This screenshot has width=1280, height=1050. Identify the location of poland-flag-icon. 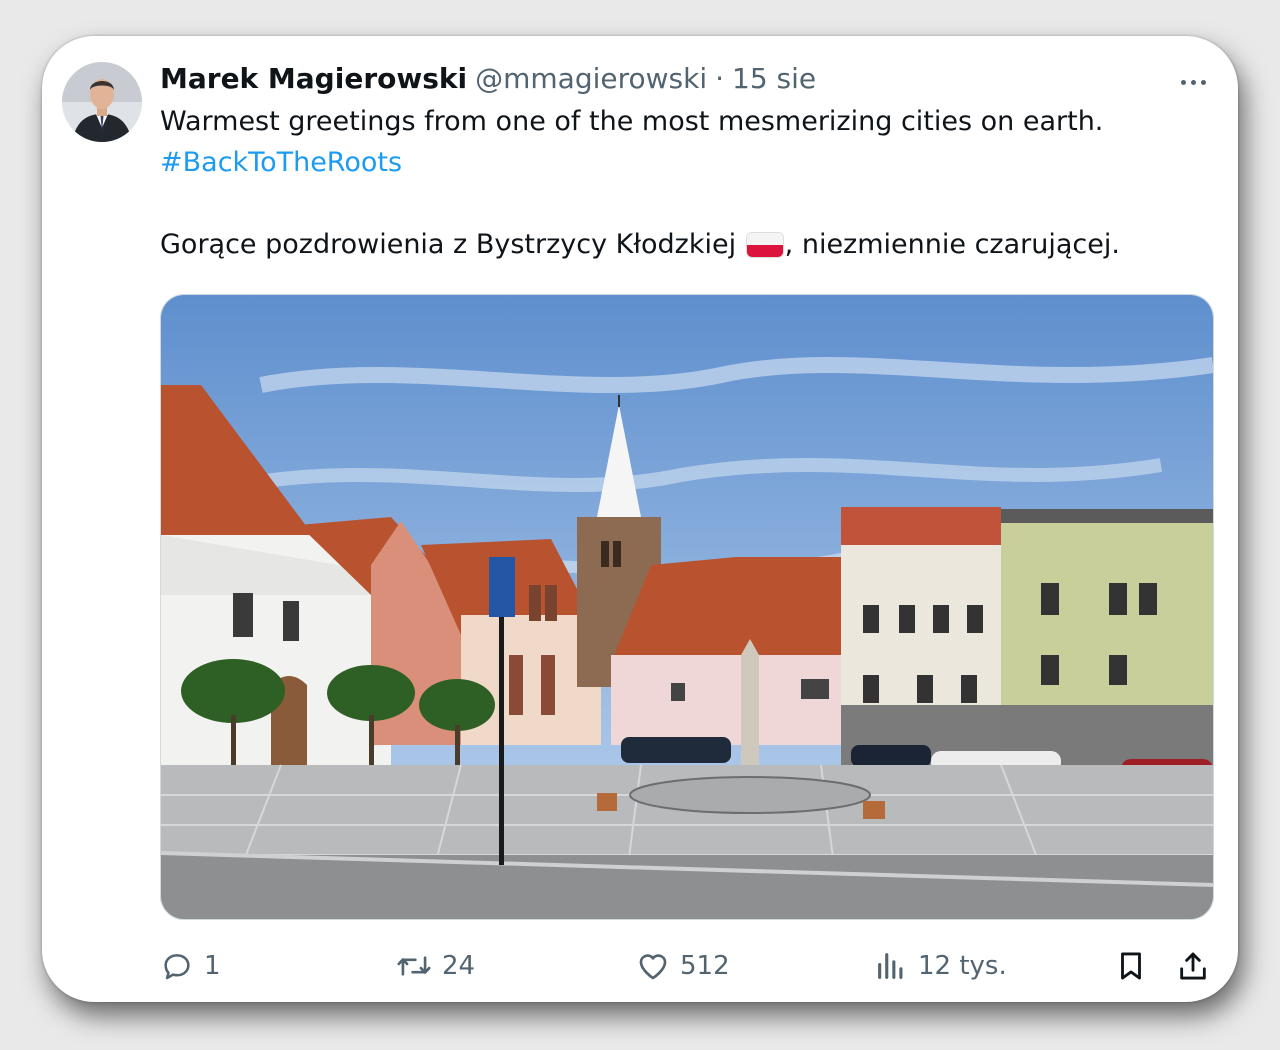
(764, 245).